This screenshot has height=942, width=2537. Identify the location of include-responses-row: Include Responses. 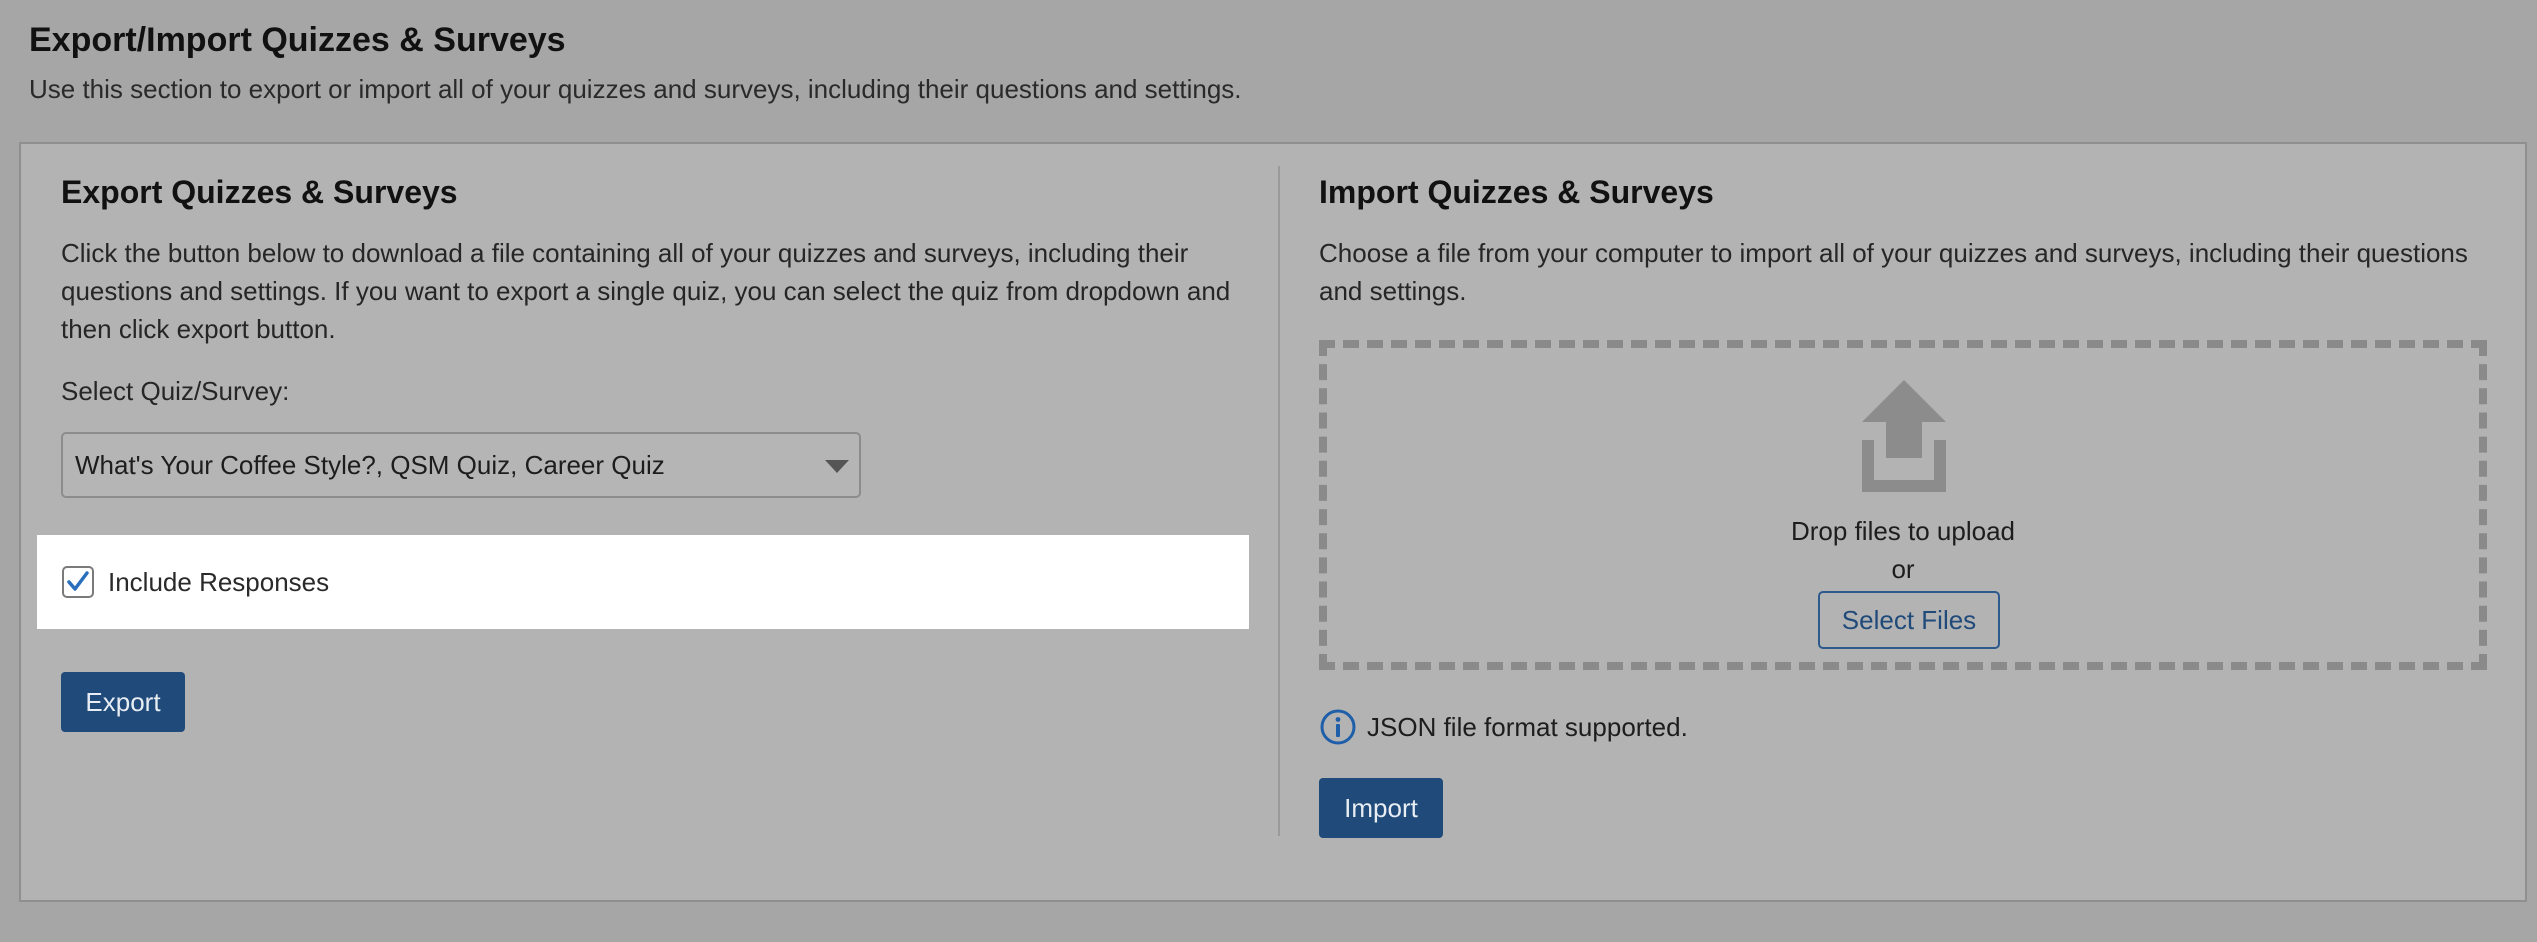
(643, 582).